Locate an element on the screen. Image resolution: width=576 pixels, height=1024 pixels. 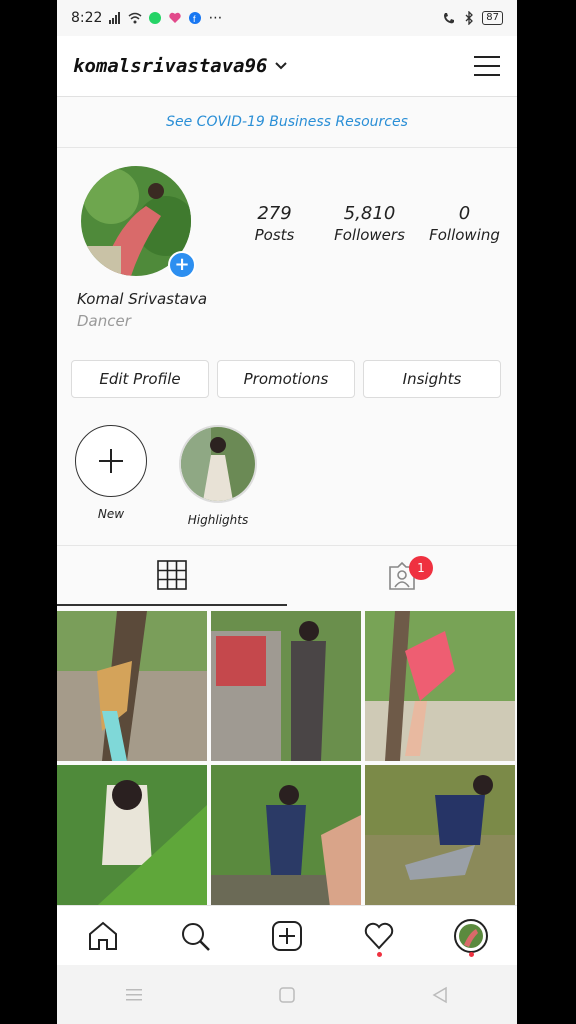
profile-name: Komal Srivastava is located at coordinates (142, 299).